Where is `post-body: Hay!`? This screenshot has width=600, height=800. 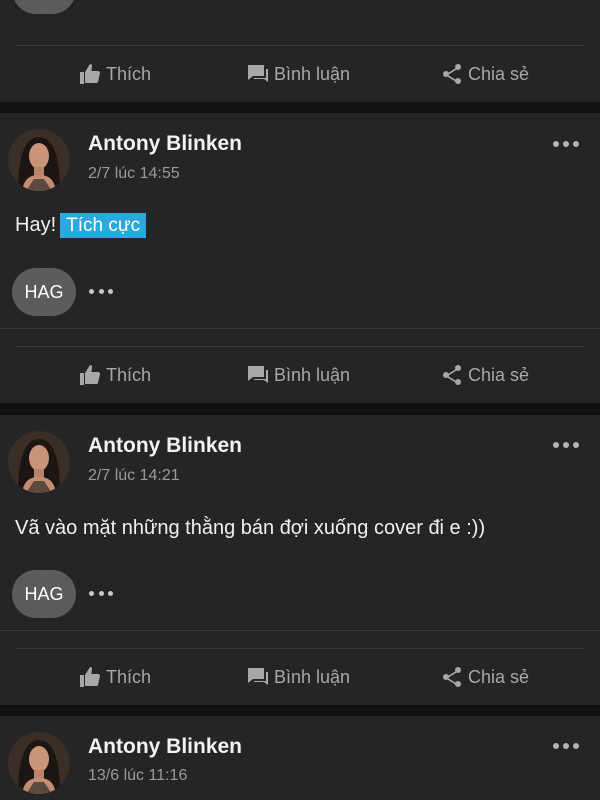 post-body: Hay! is located at coordinates (36, 225).